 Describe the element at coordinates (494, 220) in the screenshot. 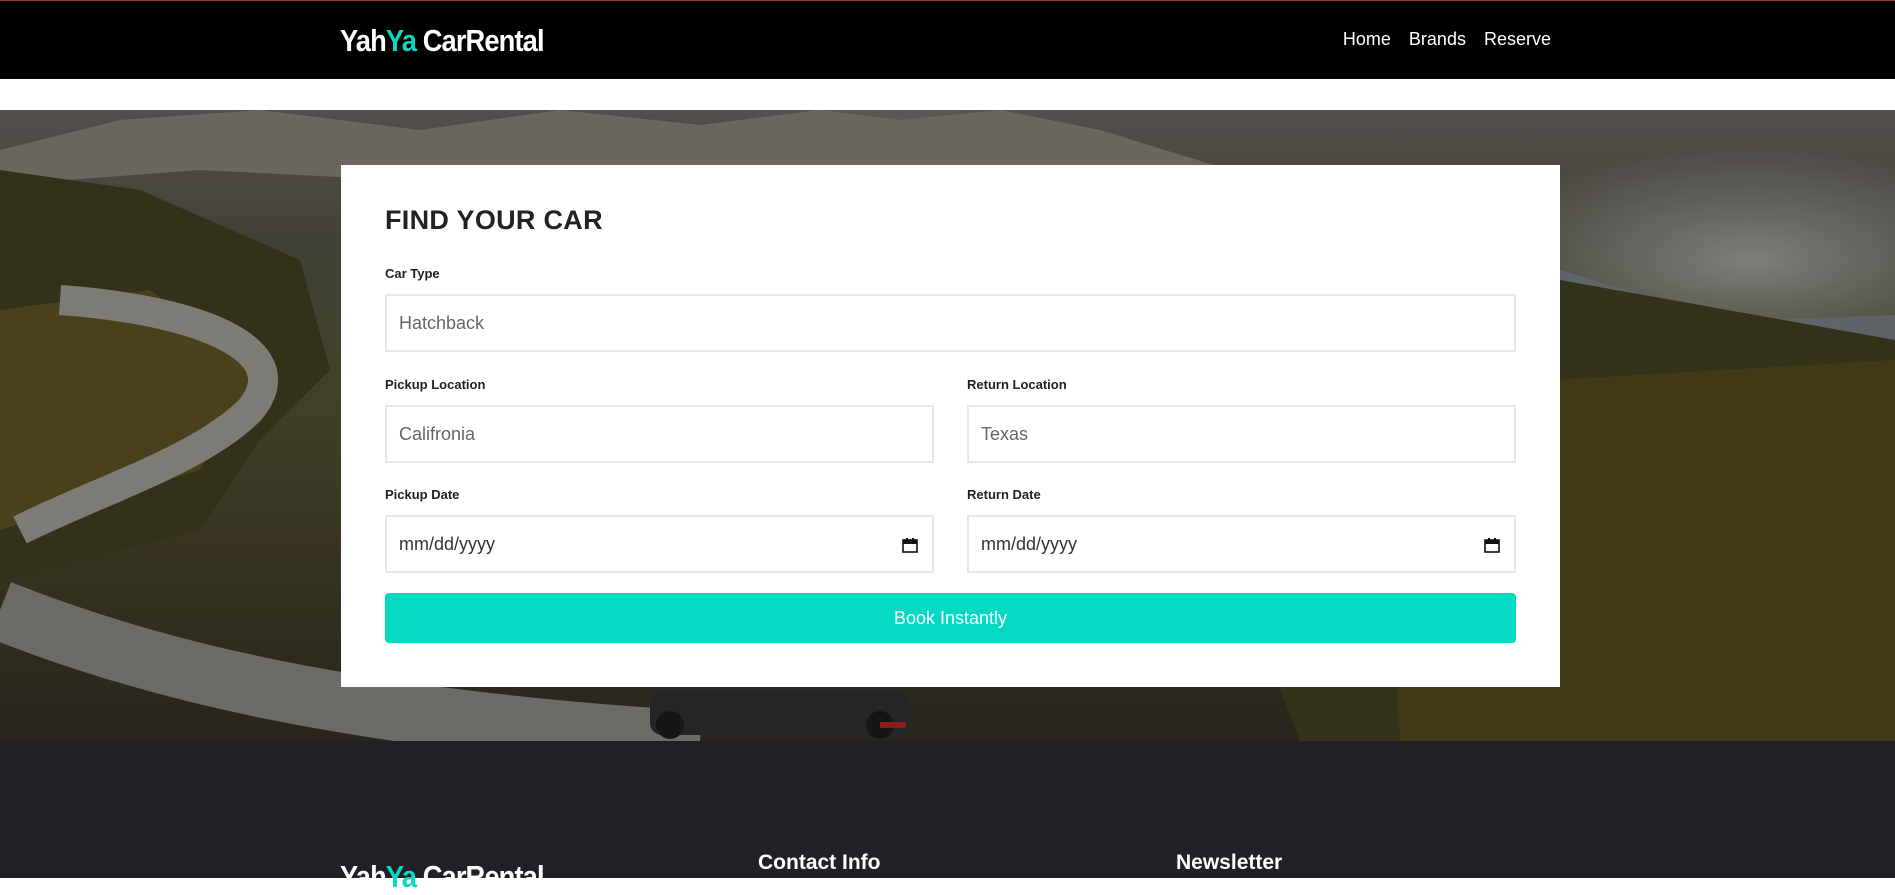

I see `form-title: FIND YOUR CAR` at that location.